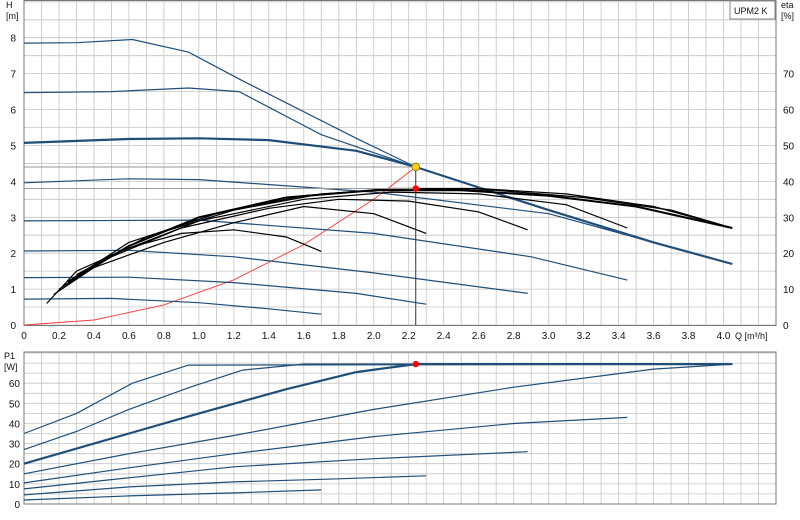 The image size is (800, 520). What do you see at coordinates (199, 336) in the screenshot?
I see `x-tick-label: 1.0` at bounding box center [199, 336].